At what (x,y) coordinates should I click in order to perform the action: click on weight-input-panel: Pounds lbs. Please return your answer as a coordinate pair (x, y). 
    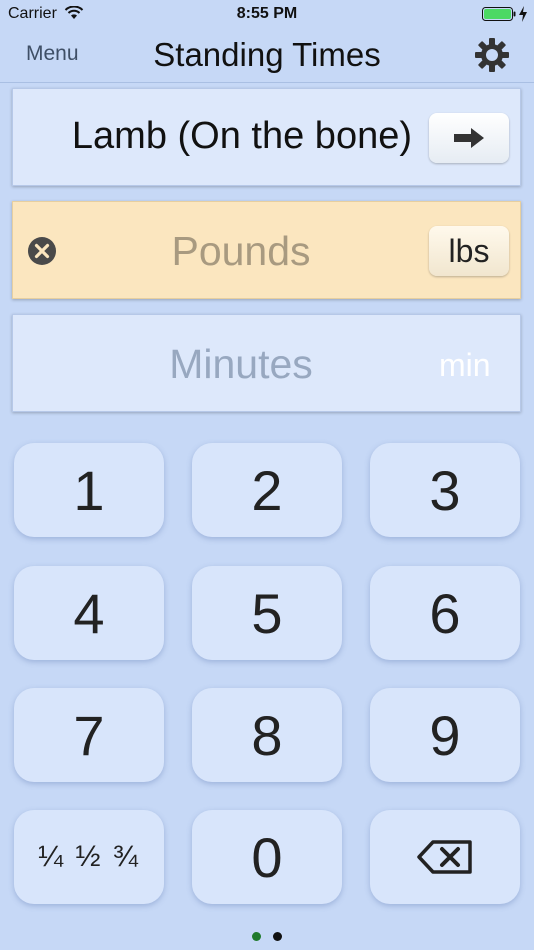
    Looking at the image, I should click on (266, 250).